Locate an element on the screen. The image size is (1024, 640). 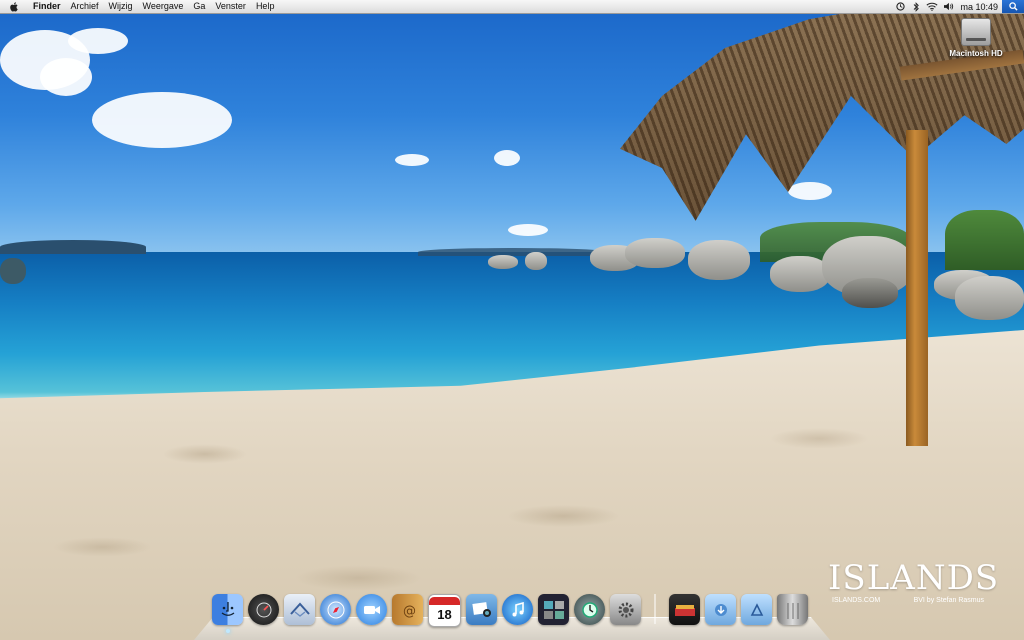
system-preferences-icon is located at coordinates (625, 609).